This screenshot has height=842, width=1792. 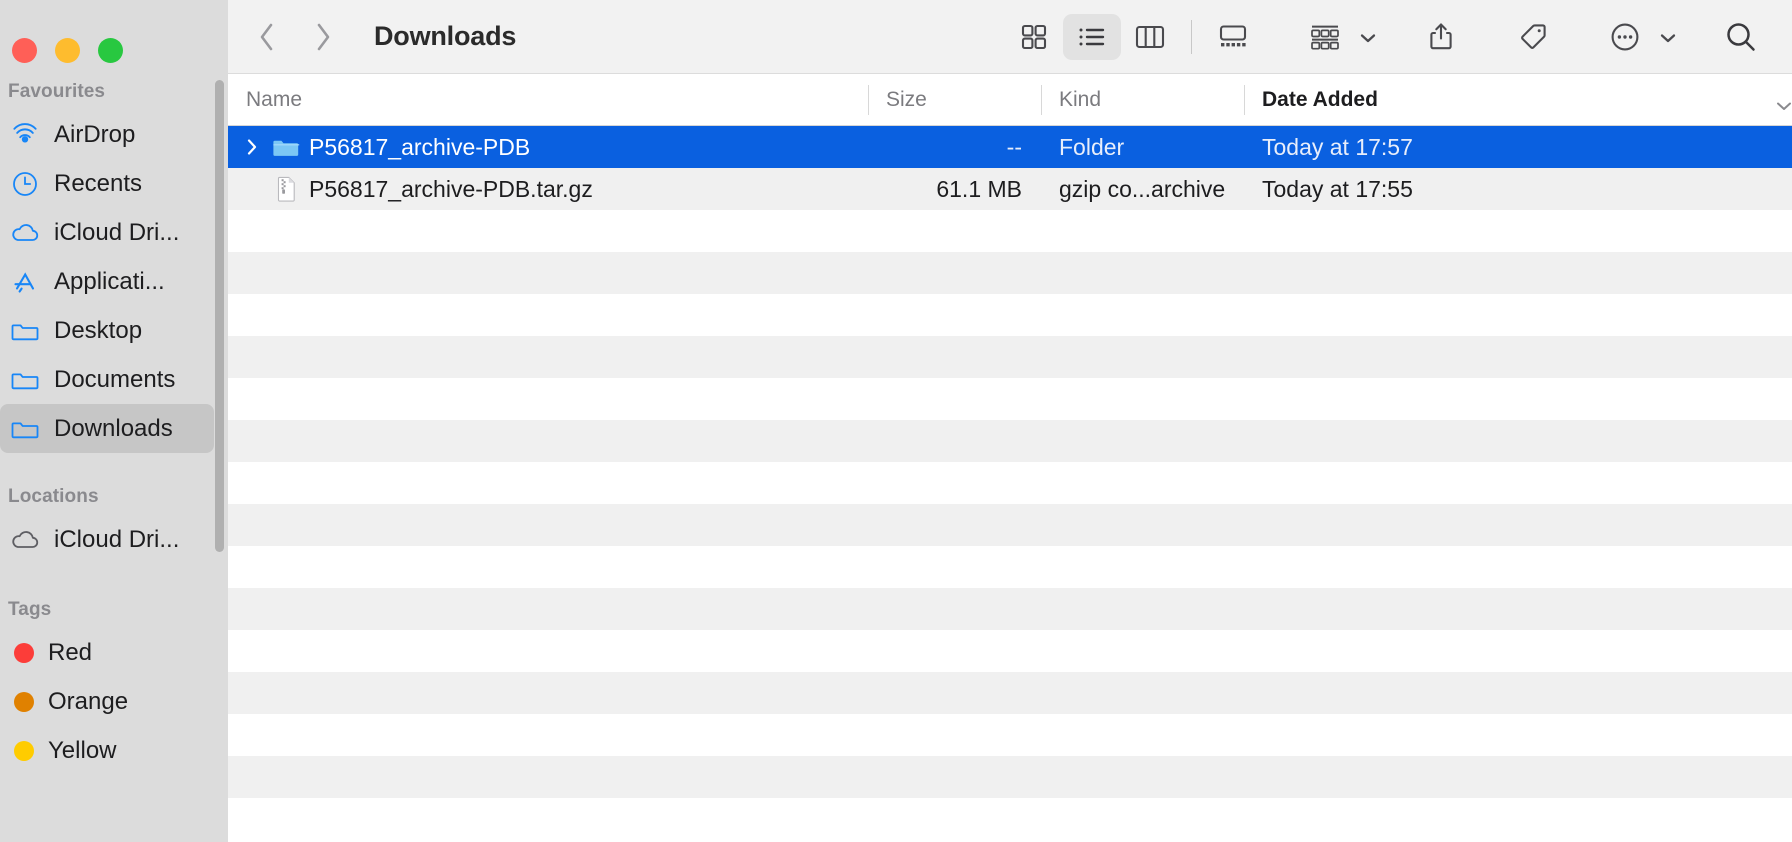 I want to click on column-header-kind: Kind, so click(x=1142, y=100).